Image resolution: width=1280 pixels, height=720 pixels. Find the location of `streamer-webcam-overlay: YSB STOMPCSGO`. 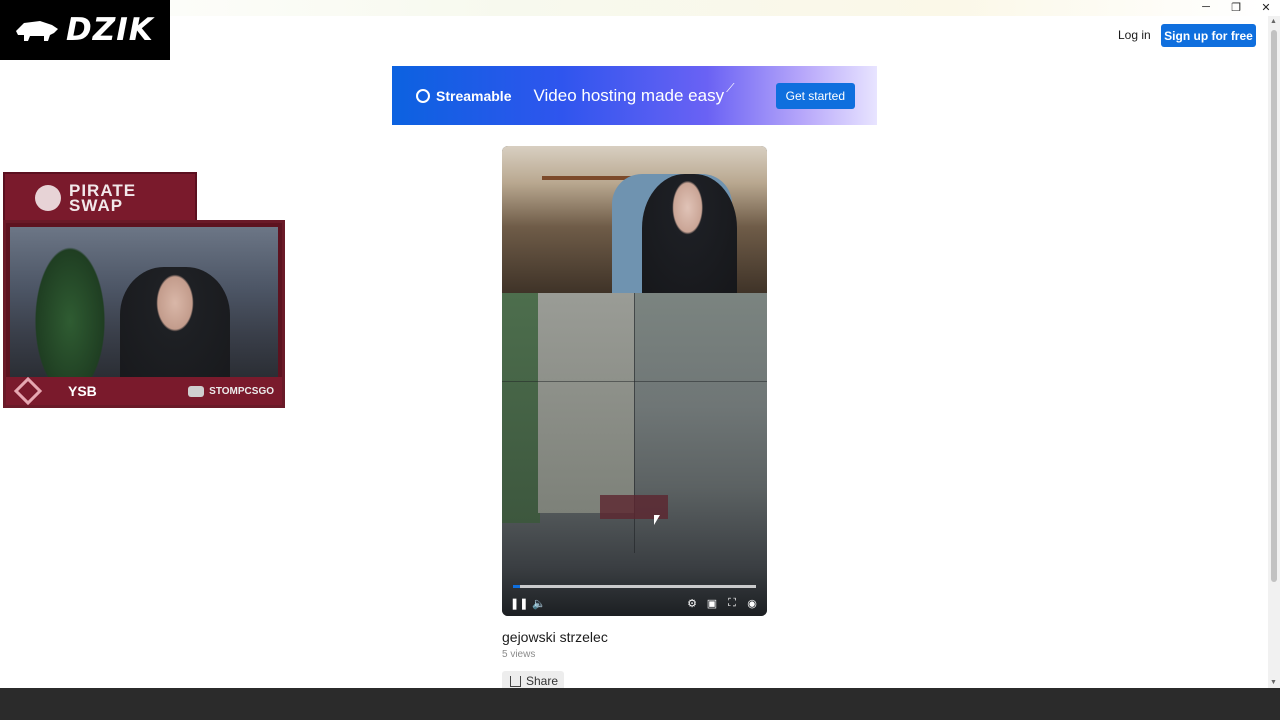

streamer-webcam-overlay: YSB STOMPCSGO is located at coordinates (144, 314).